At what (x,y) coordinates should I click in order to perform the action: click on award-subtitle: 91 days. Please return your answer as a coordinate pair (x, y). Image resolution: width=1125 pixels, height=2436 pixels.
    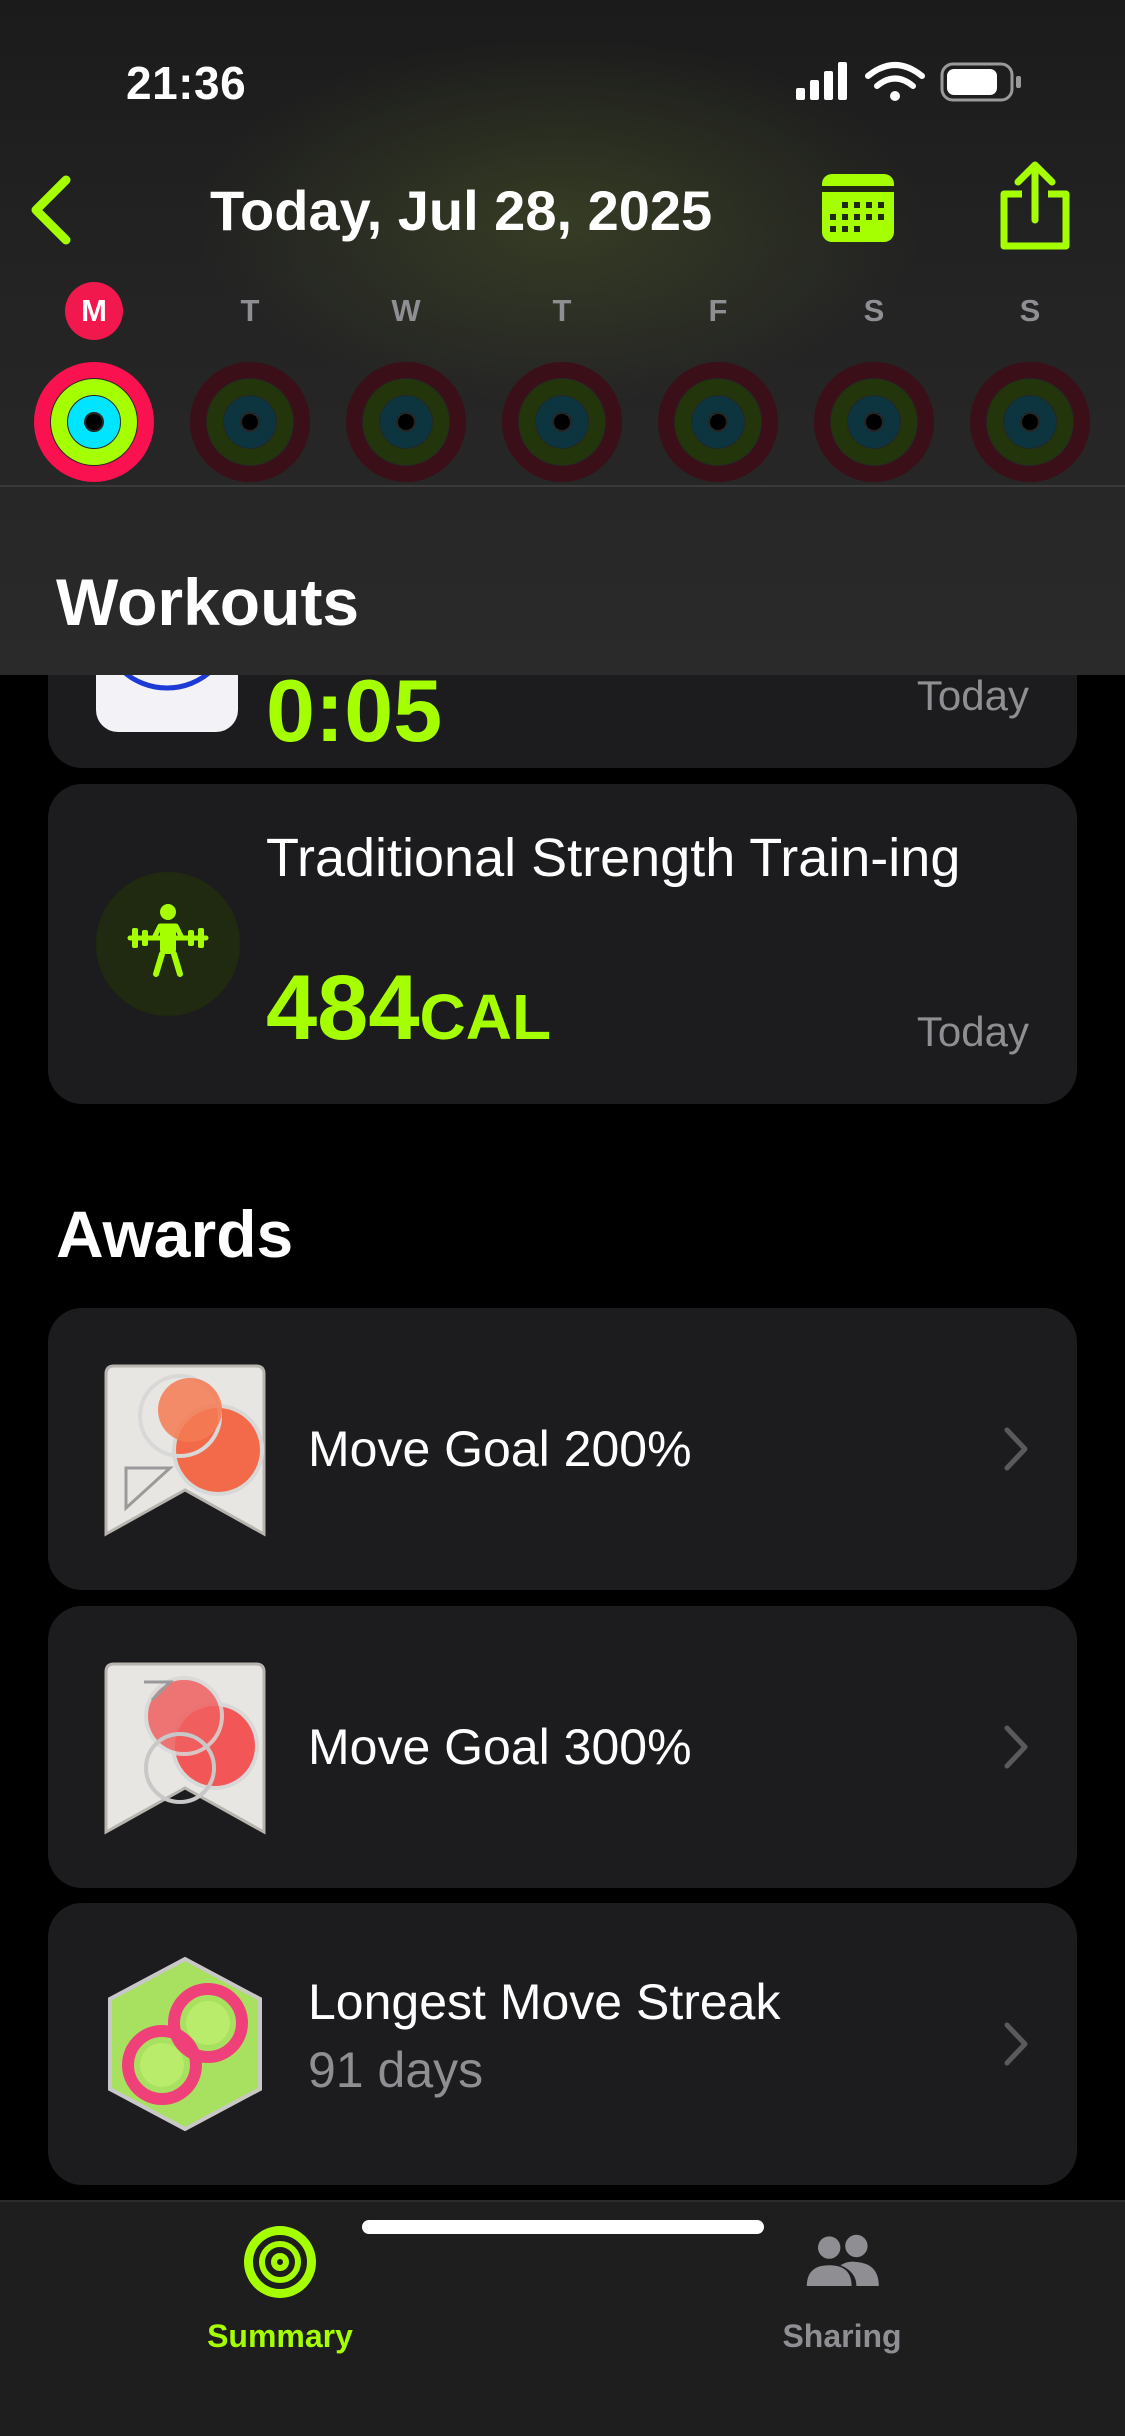
    Looking at the image, I should click on (396, 2070).